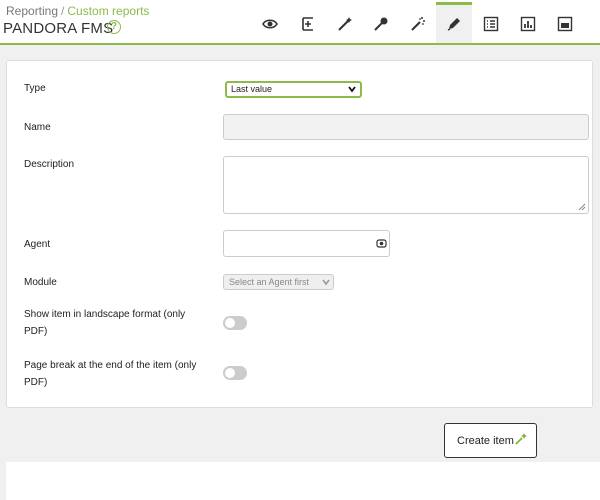 This screenshot has height=500, width=600. Describe the element at coordinates (36, 331) in the screenshot. I see `landscape-label-line2: PDF)` at that location.